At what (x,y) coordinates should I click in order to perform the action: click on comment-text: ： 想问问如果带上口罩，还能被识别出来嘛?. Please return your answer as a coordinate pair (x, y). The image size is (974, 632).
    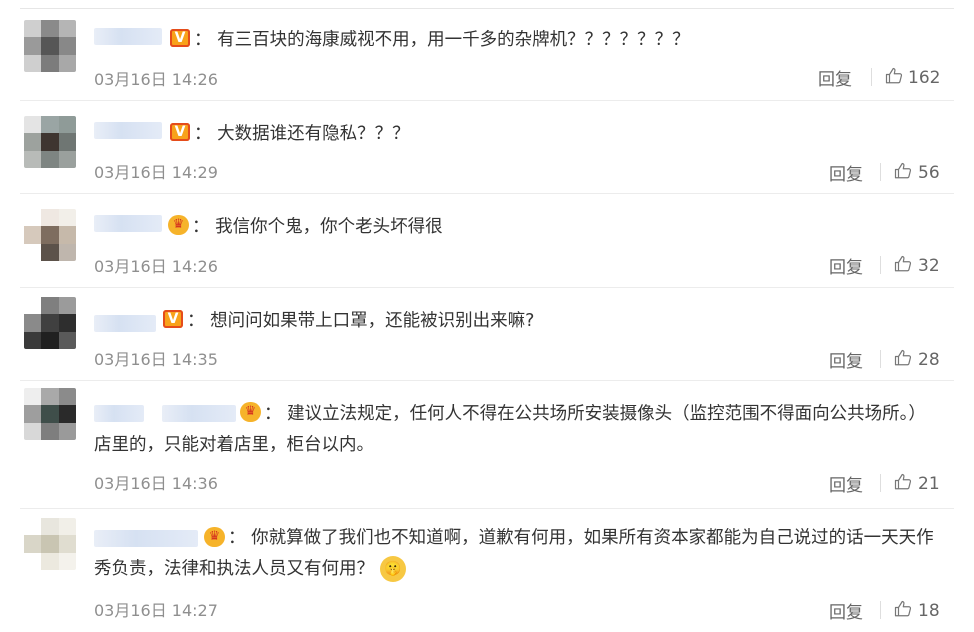
    Looking at the image, I should click on (360, 321).